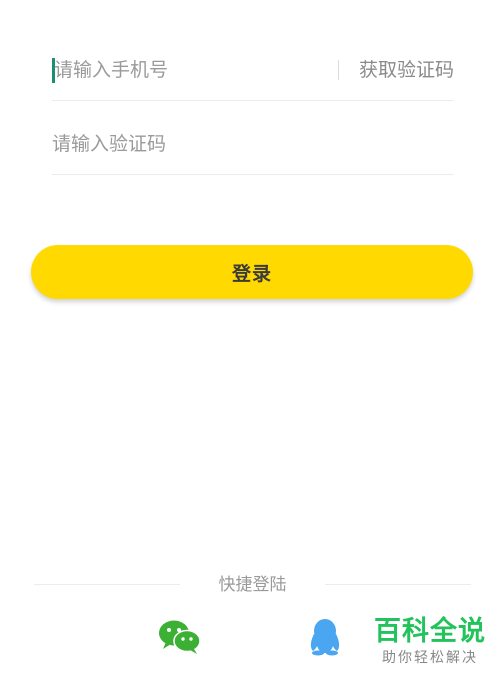 The height and width of the screenshot is (677, 500). I want to click on code-field: 请输入验证码, so click(253, 144).